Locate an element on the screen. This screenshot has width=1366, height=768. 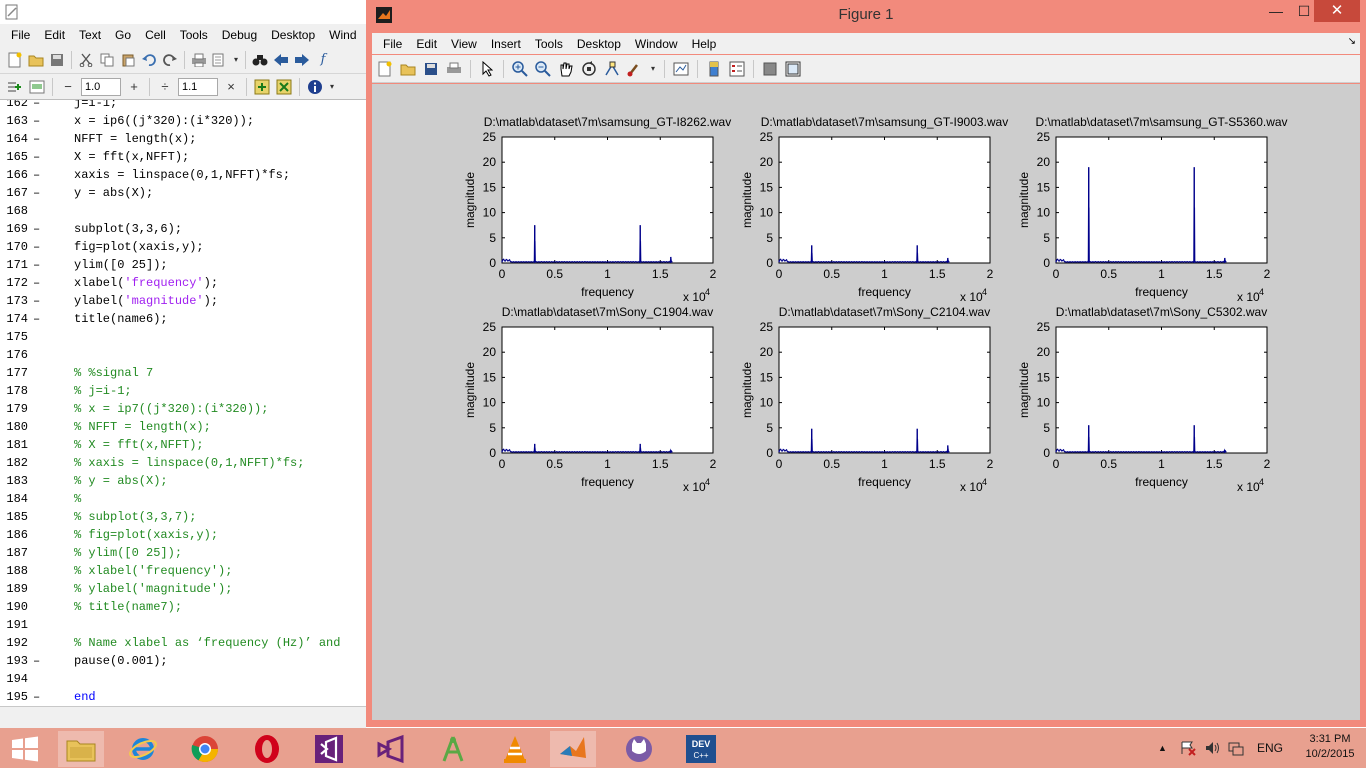
tray-overflow-icon: ▲ is located at coordinates (1162, 748).